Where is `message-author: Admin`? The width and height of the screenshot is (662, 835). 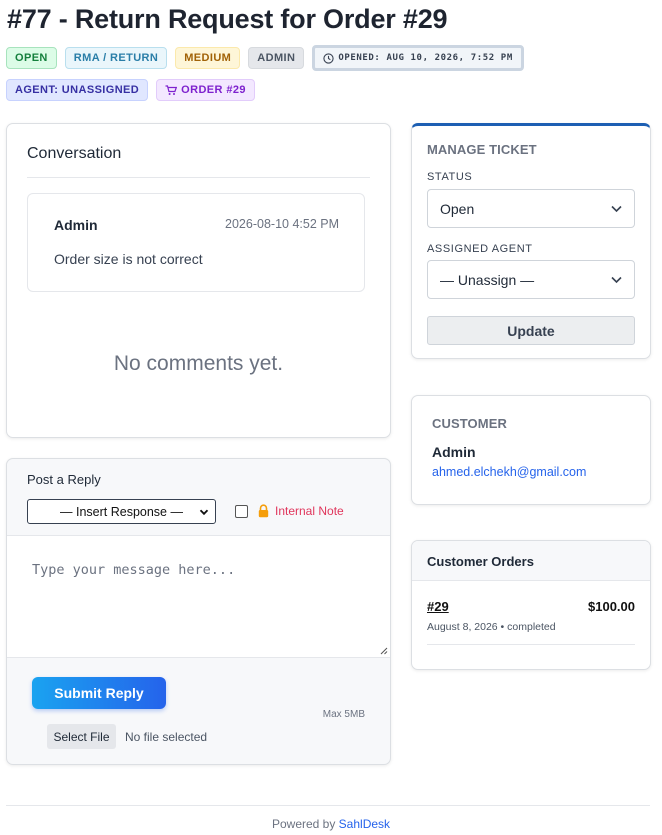 message-author: Admin is located at coordinates (76, 225).